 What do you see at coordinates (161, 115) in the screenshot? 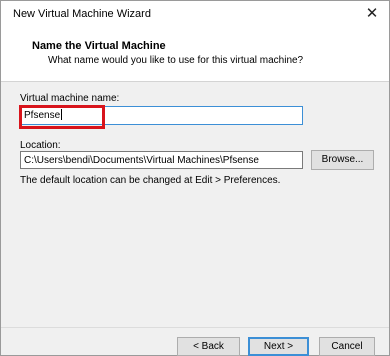
I see `vm-name-input: Pfsense` at bounding box center [161, 115].